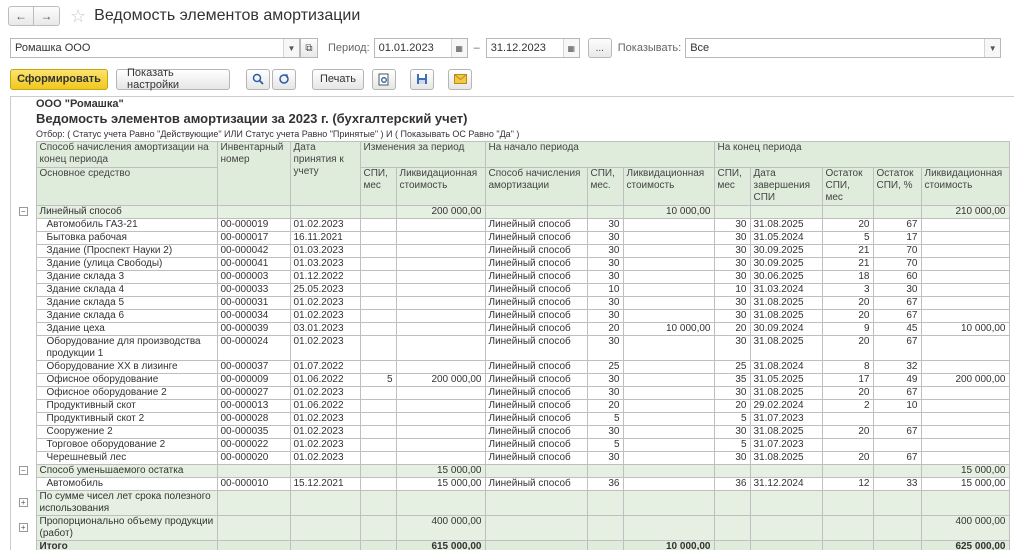 The image size is (1024, 550). Describe the element at coordinates (155, 48) in the screenshot. I see `organization-field: Ромашка ООО ▼` at that location.